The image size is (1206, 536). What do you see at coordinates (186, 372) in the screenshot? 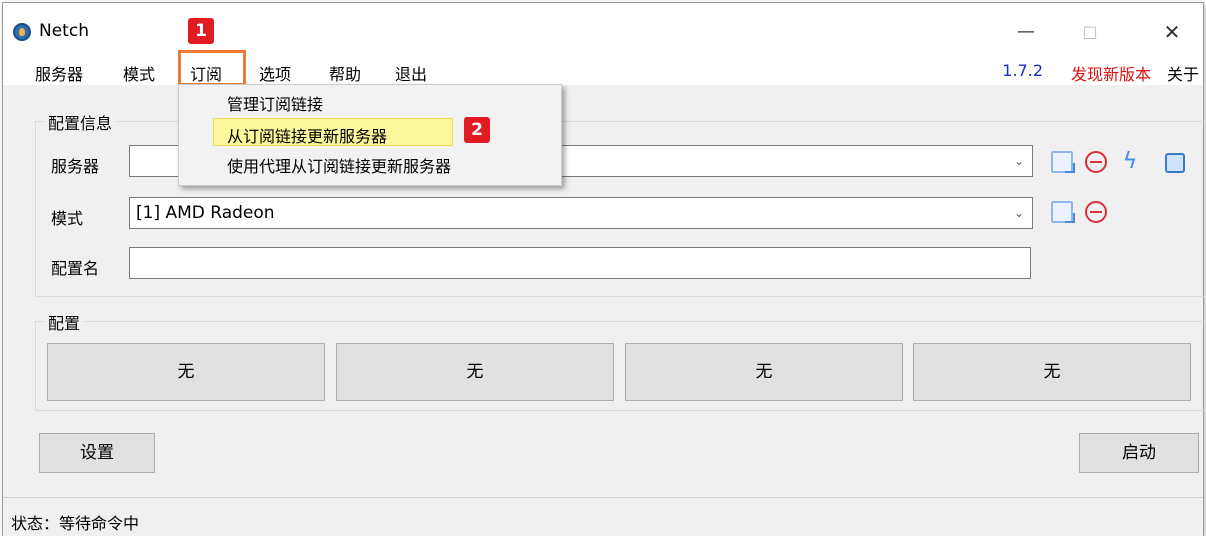
I see `profile-button-1: 无` at bounding box center [186, 372].